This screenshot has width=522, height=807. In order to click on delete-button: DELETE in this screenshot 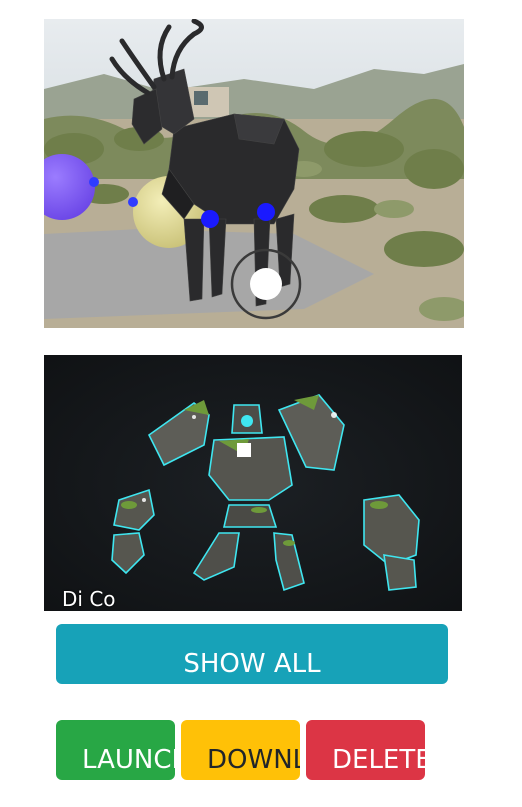, I will do `click(365, 750)`.